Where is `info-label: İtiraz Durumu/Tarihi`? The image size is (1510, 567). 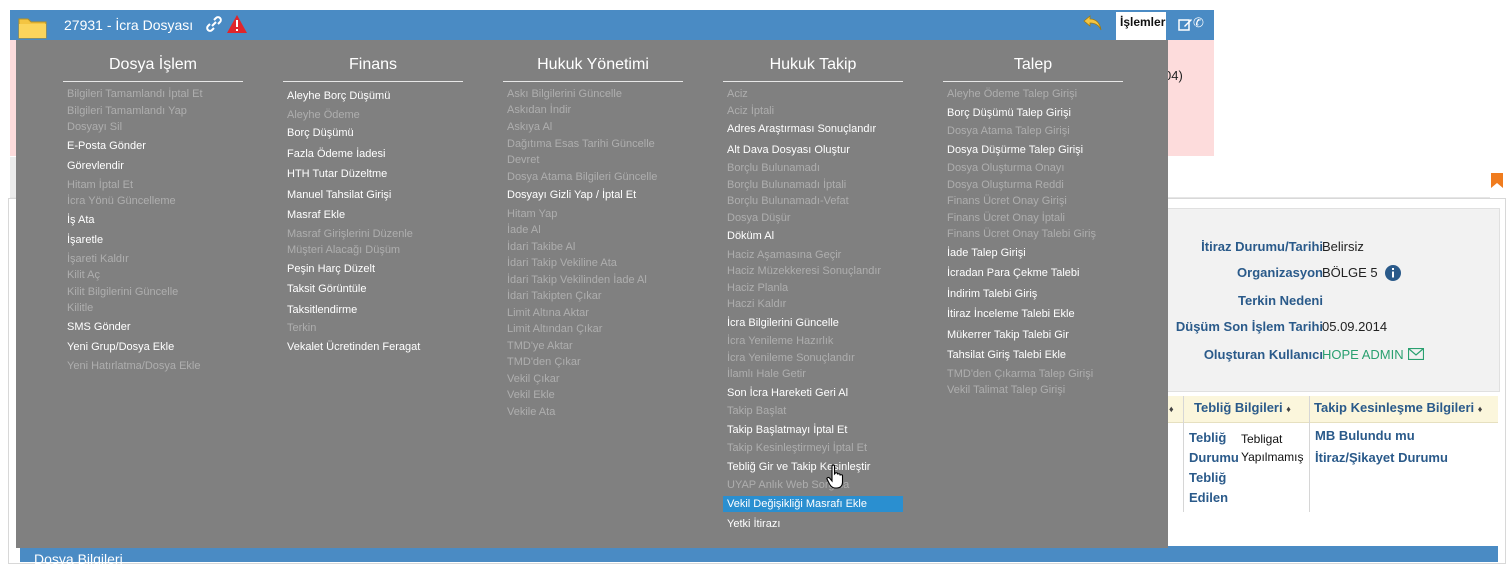 info-label: İtiraz Durumu/Tarihi is located at coordinates (1262, 246).